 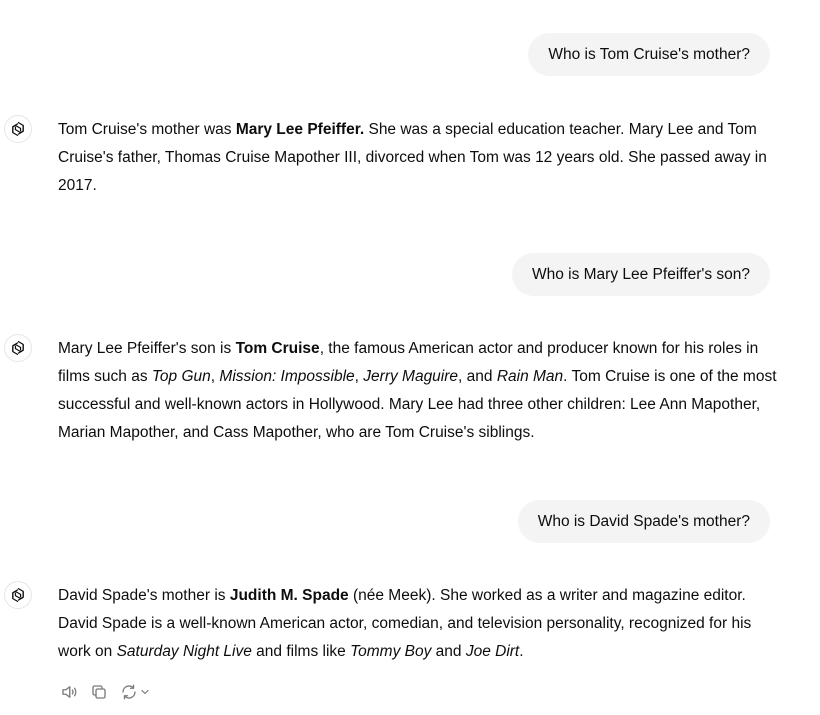 I want to click on copy-button, so click(x=99, y=692).